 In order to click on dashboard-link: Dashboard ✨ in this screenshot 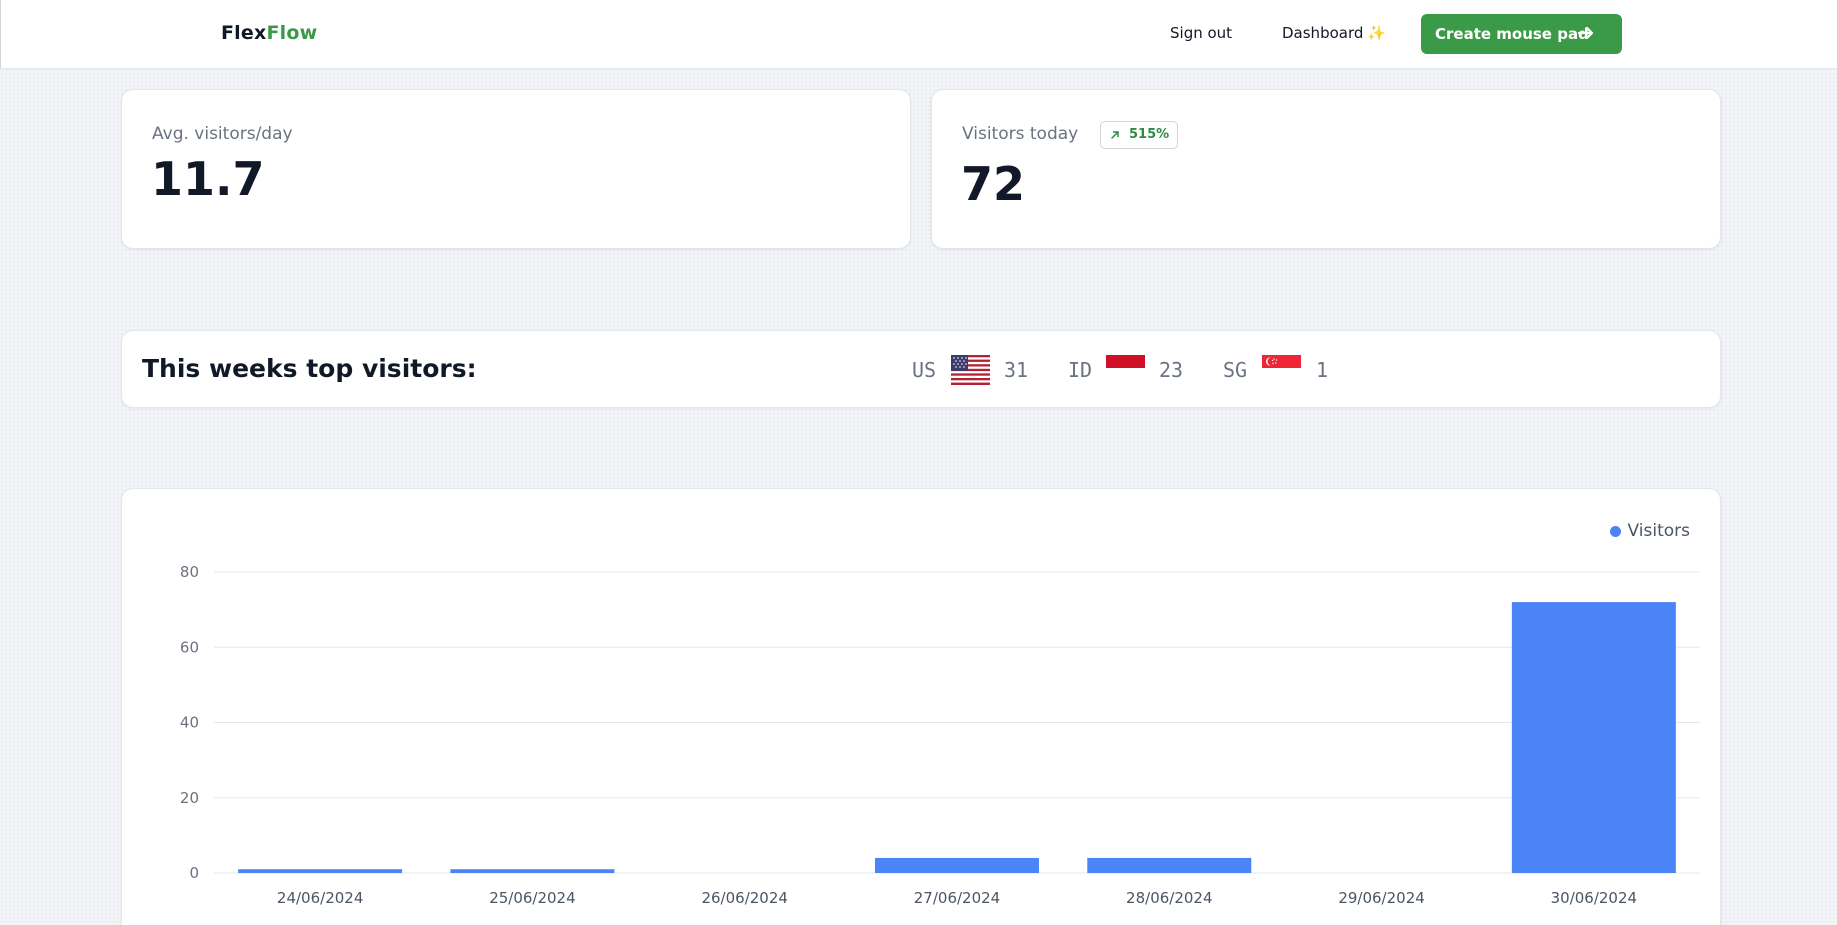, I will do `click(1334, 33)`.